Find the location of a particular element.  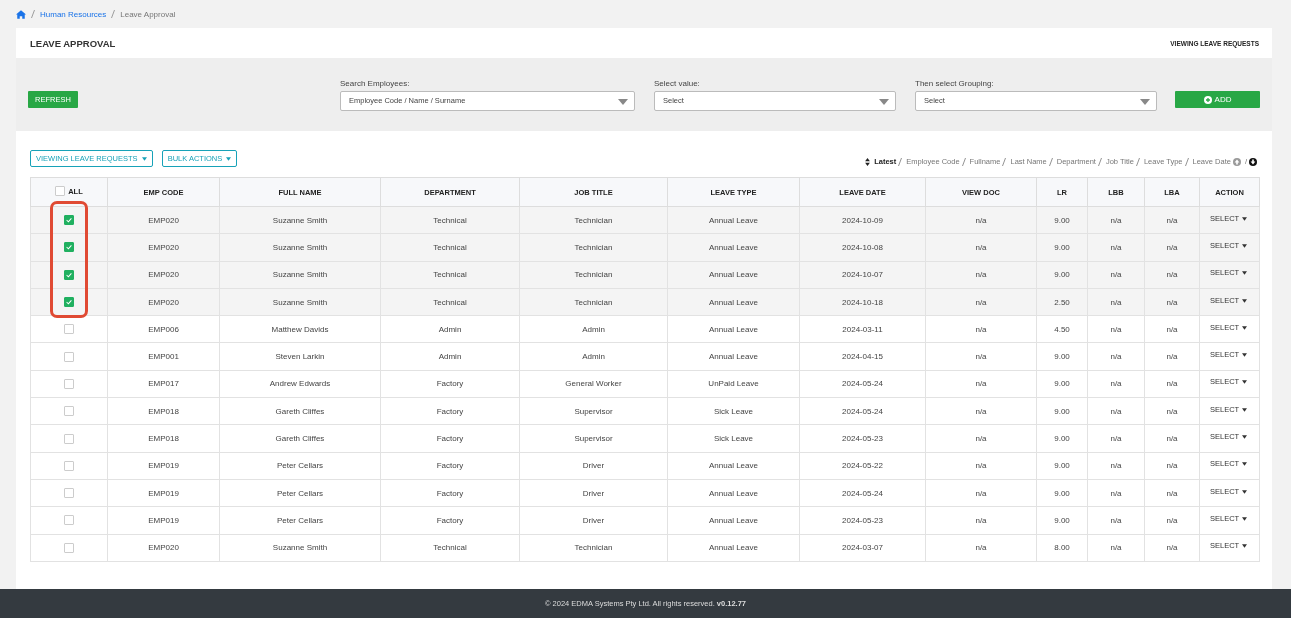

arrow-up-icon is located at coordinates (1236, 161).